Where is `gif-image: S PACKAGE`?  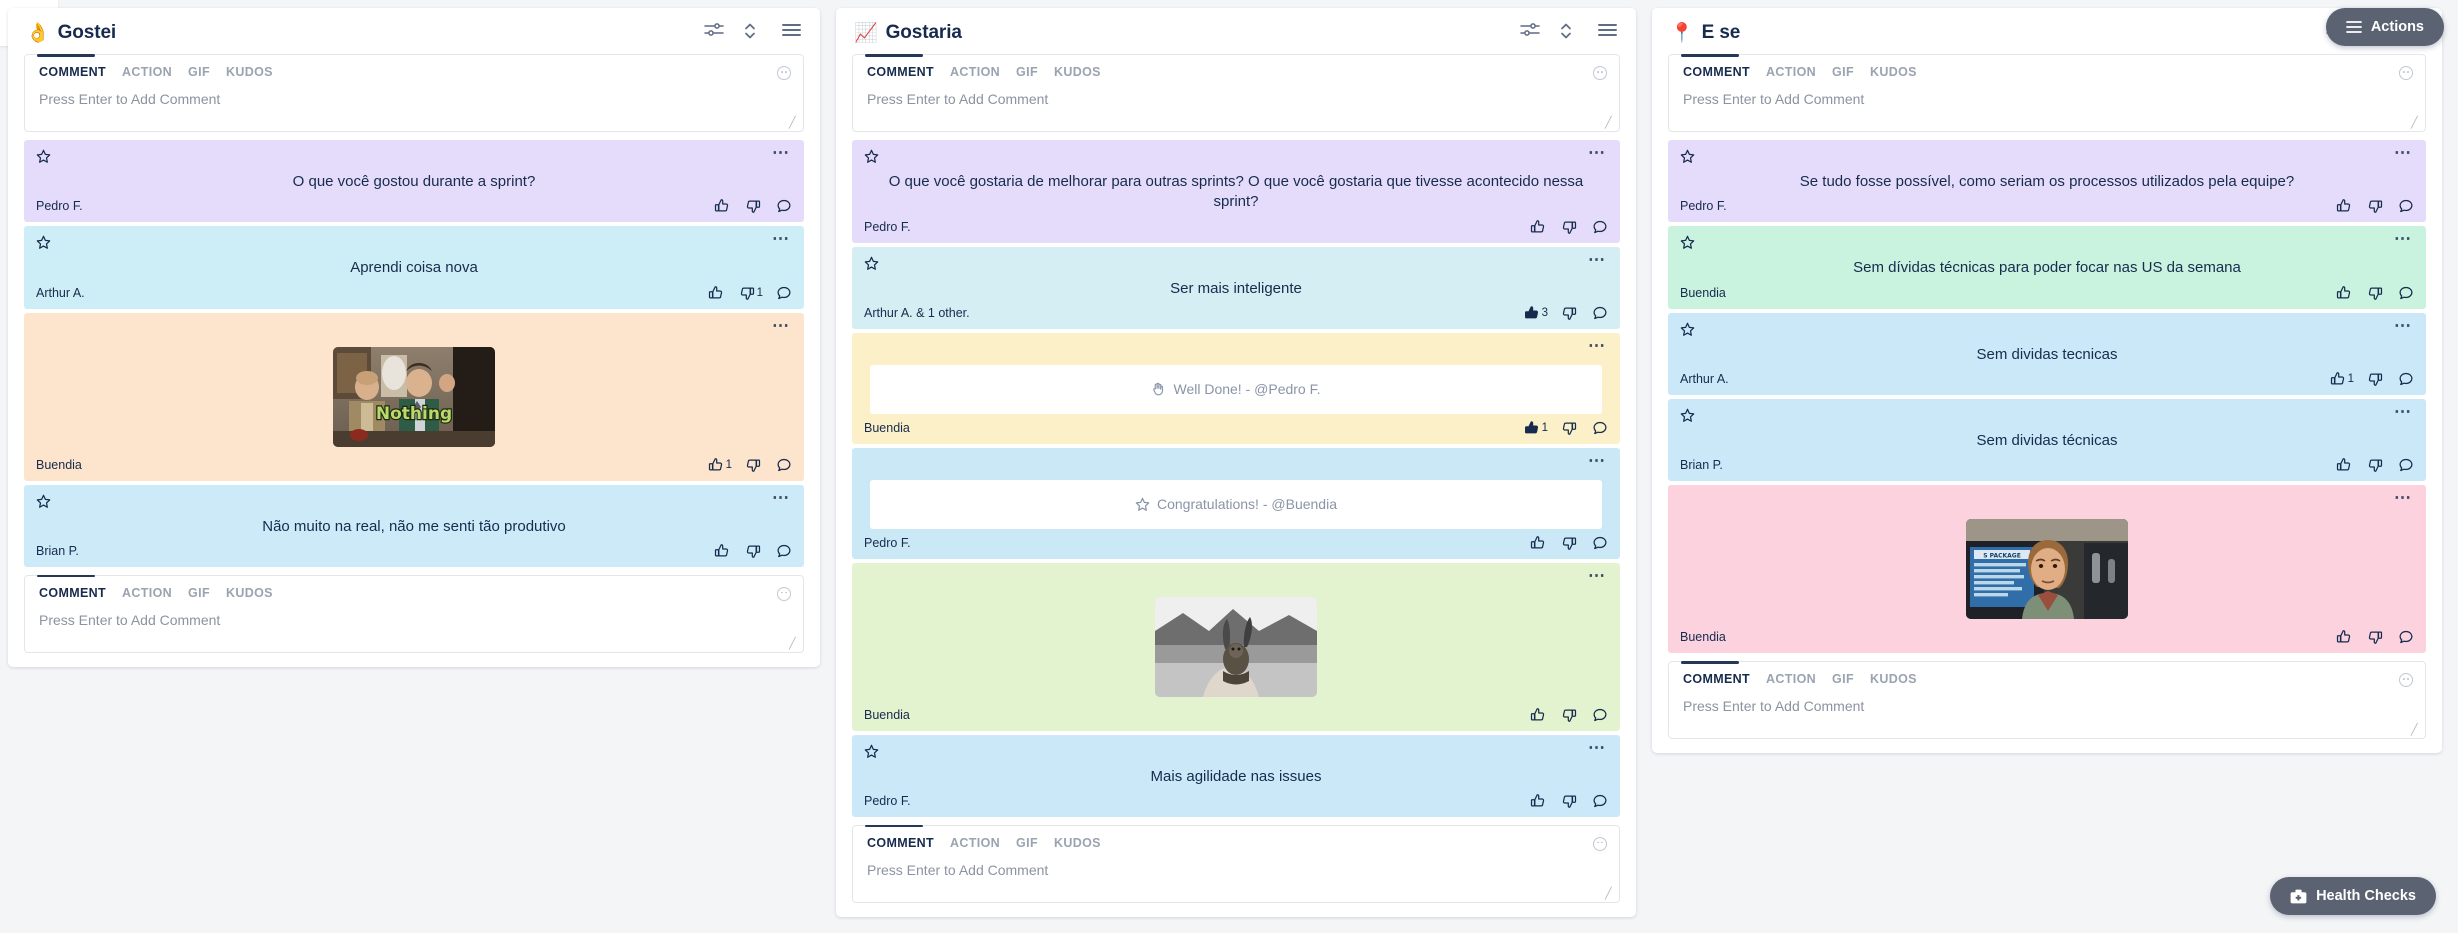 gif-image: S PACKAGE is located at coordinates (2047, 569).